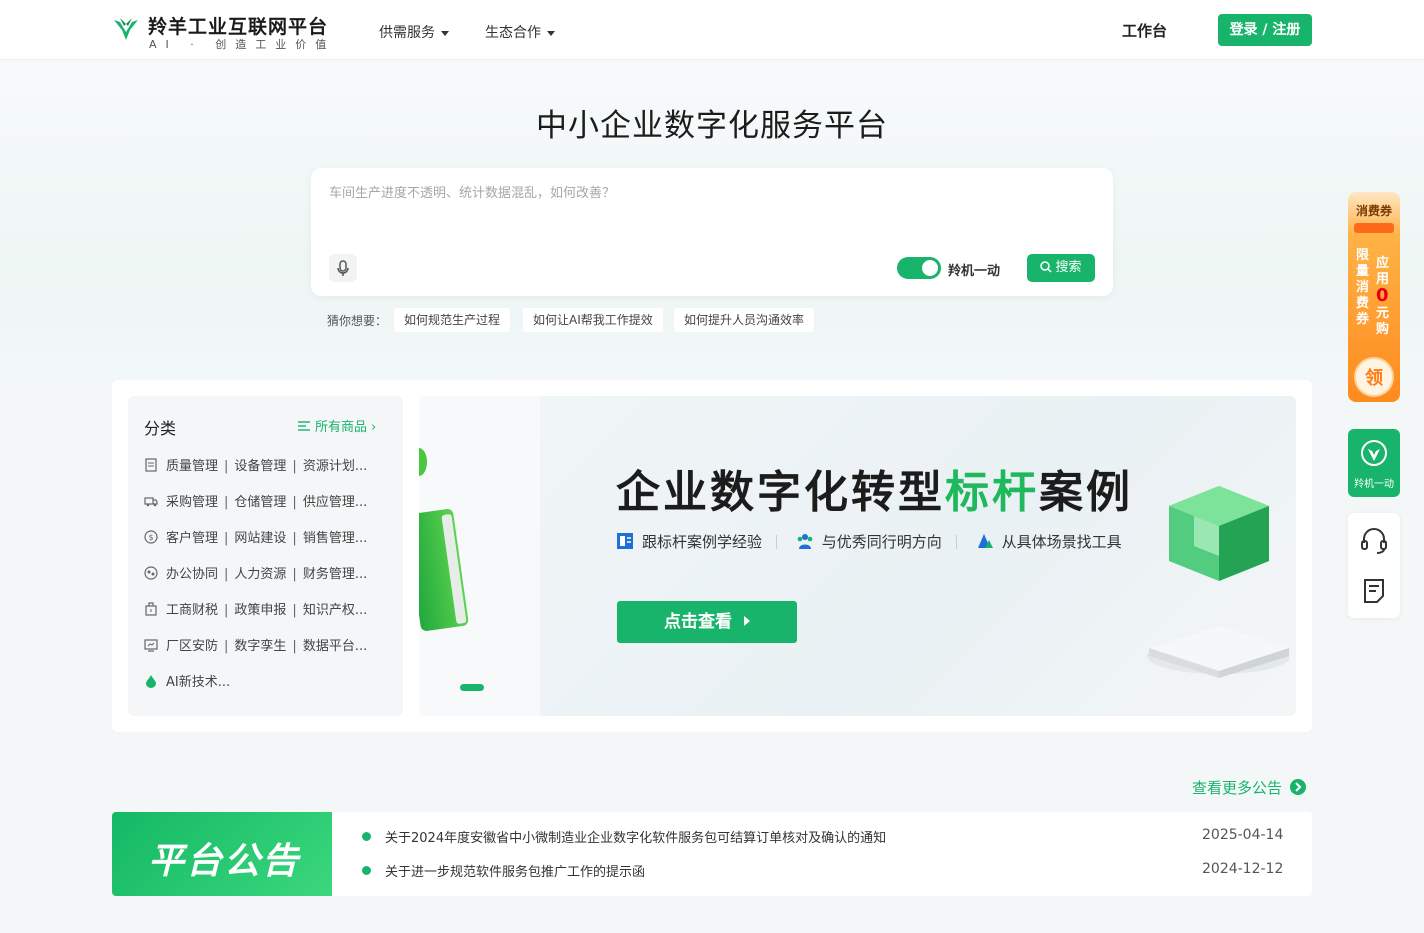  I want to click on feature-label: 跟标杆案例学经验, so click(702, 542).